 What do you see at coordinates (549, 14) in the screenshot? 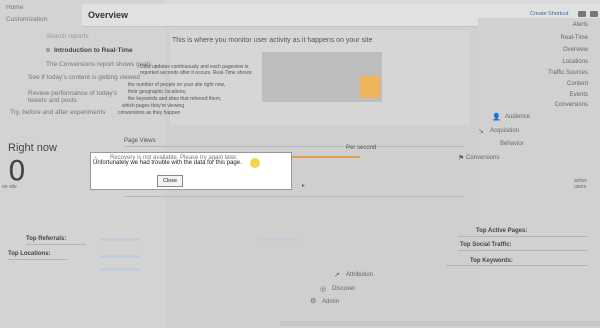
I see `create-shortcut-link: Create Shortcut` at bounding box center [549, 14].